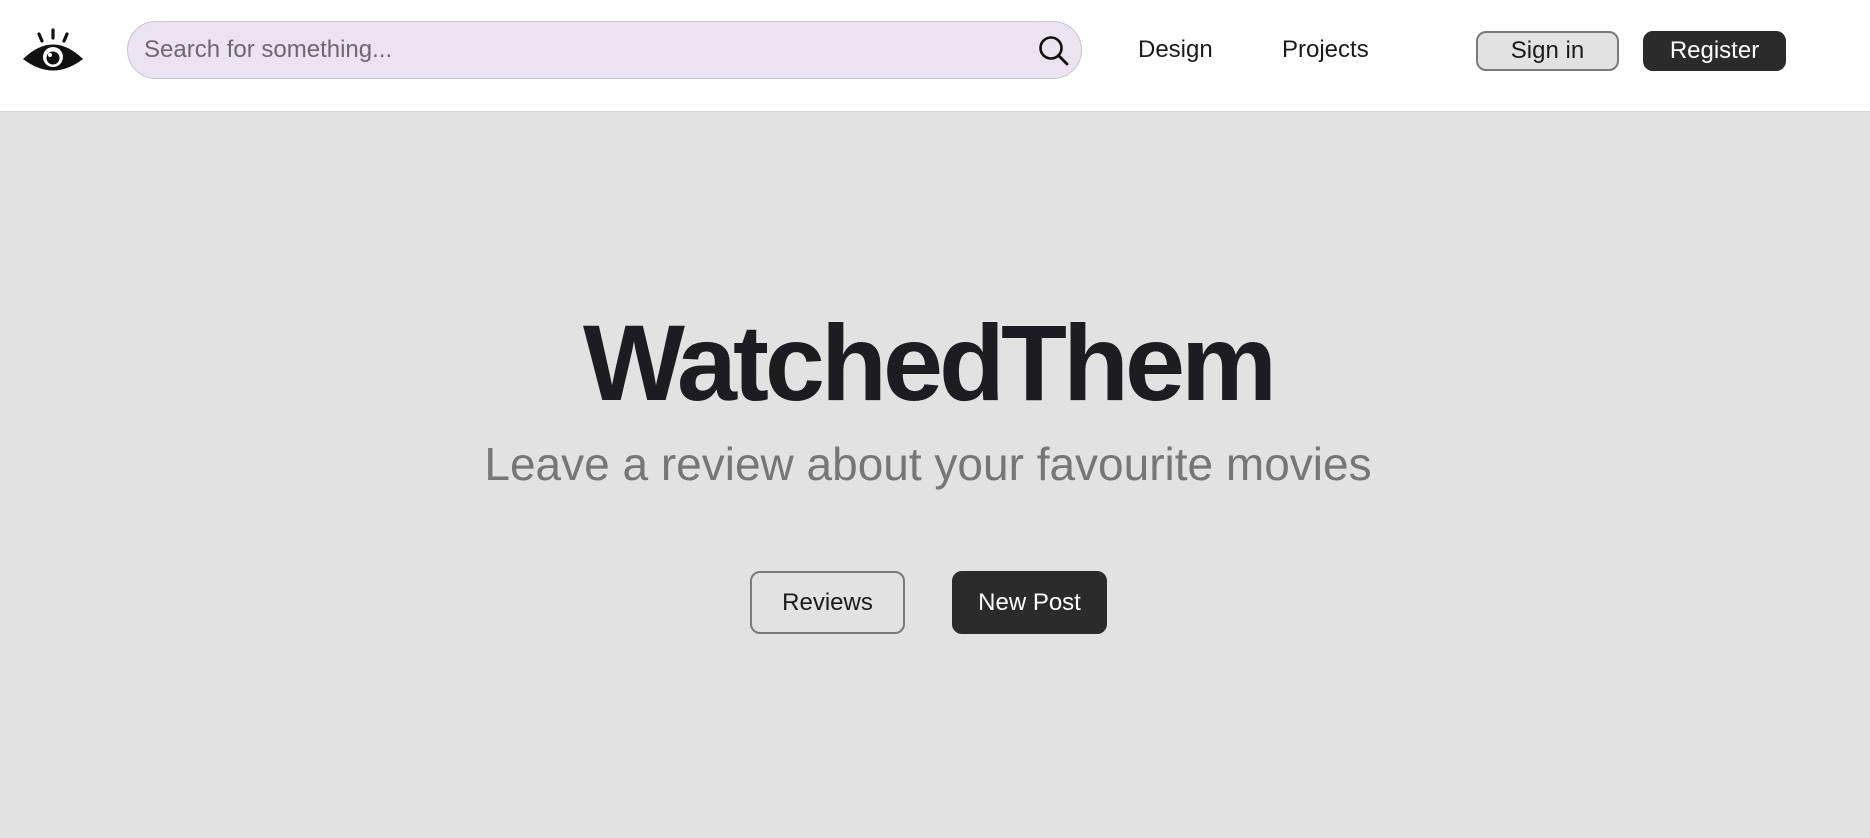 The image size is (1870, 838). Describe the element at coordinates (929, 362) in the screenshot. I see `hero-title: WatchedThem` at that location.